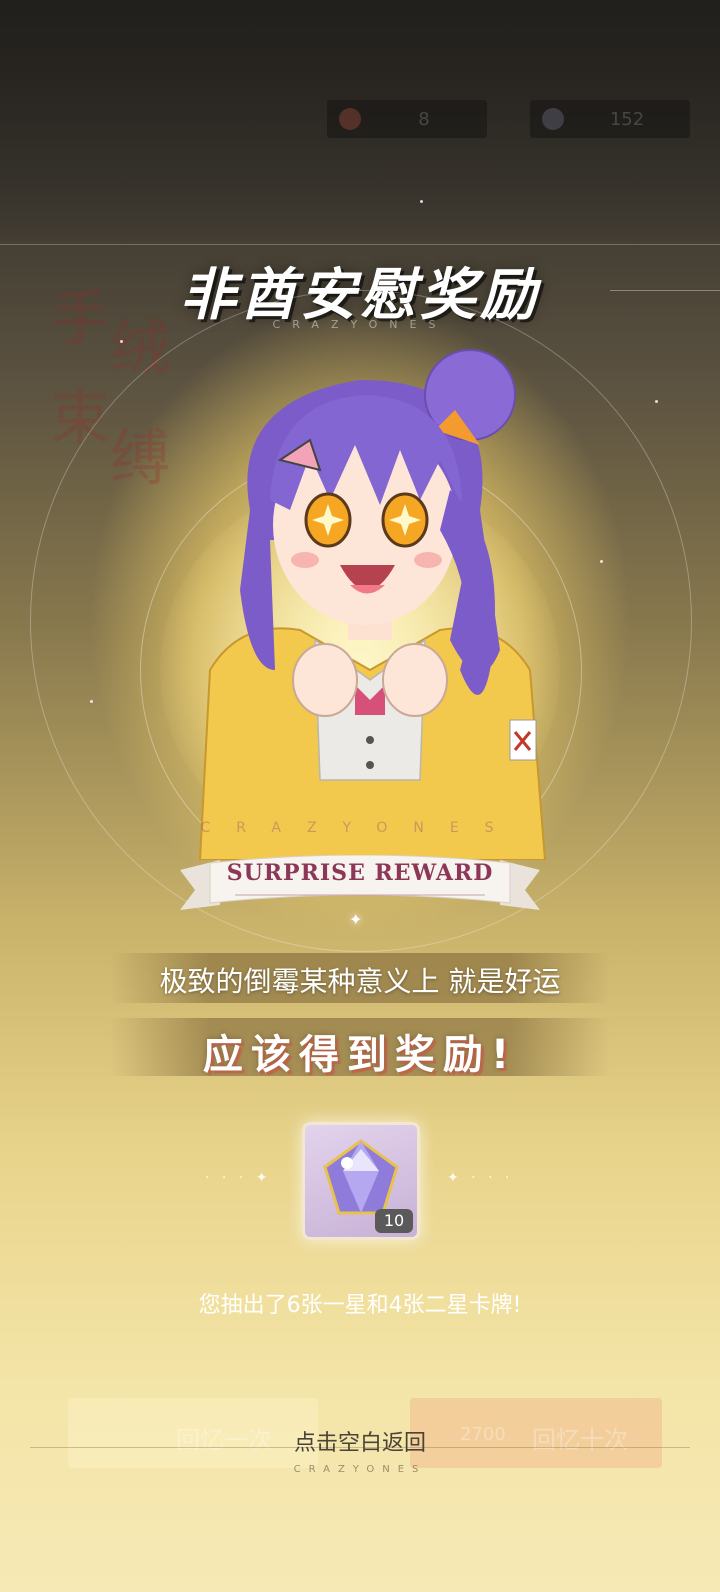 This screenshot has height=1592, width=720. What do you see at coordinates (360, 981) in the screenshot?
I see `message-line-1: 极致的倒霉某种意义上 就是好运` at bounding box center [360, 981].